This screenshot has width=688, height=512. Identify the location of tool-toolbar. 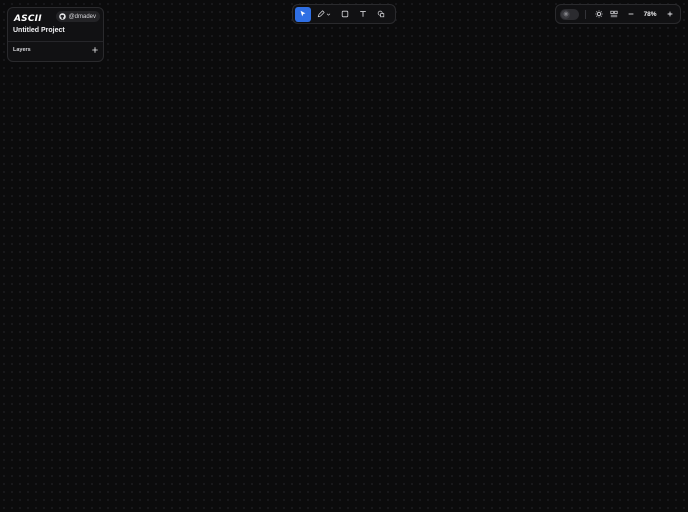
(344, 14).